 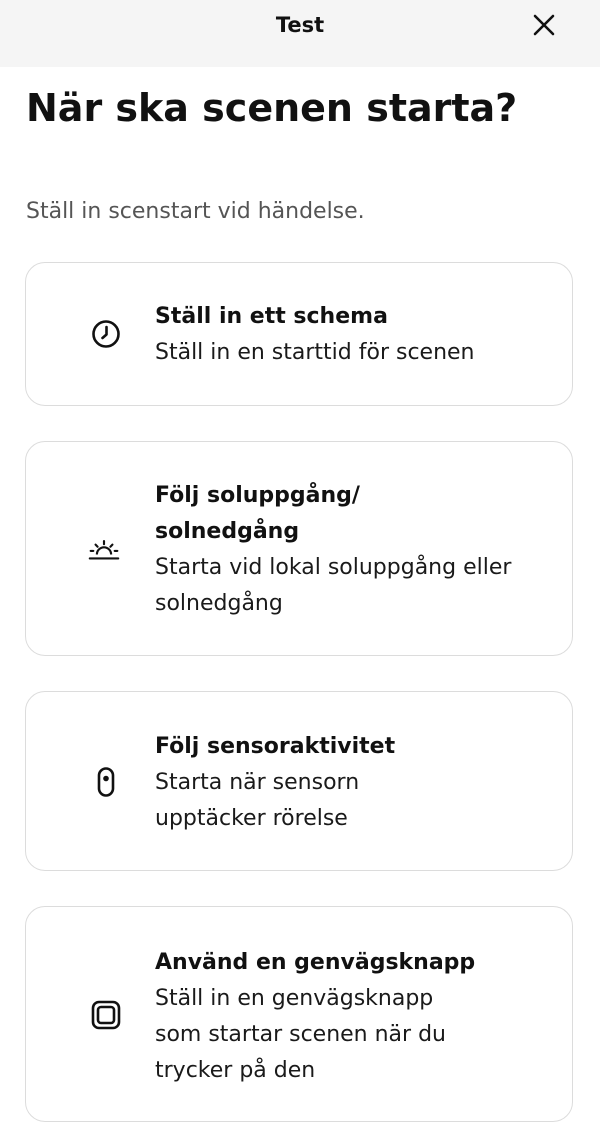 What do you see at coordinates (272, 108) in the screenshot?
I see `page-title: När ska scenen starta?` at bounding box center [272, 108].